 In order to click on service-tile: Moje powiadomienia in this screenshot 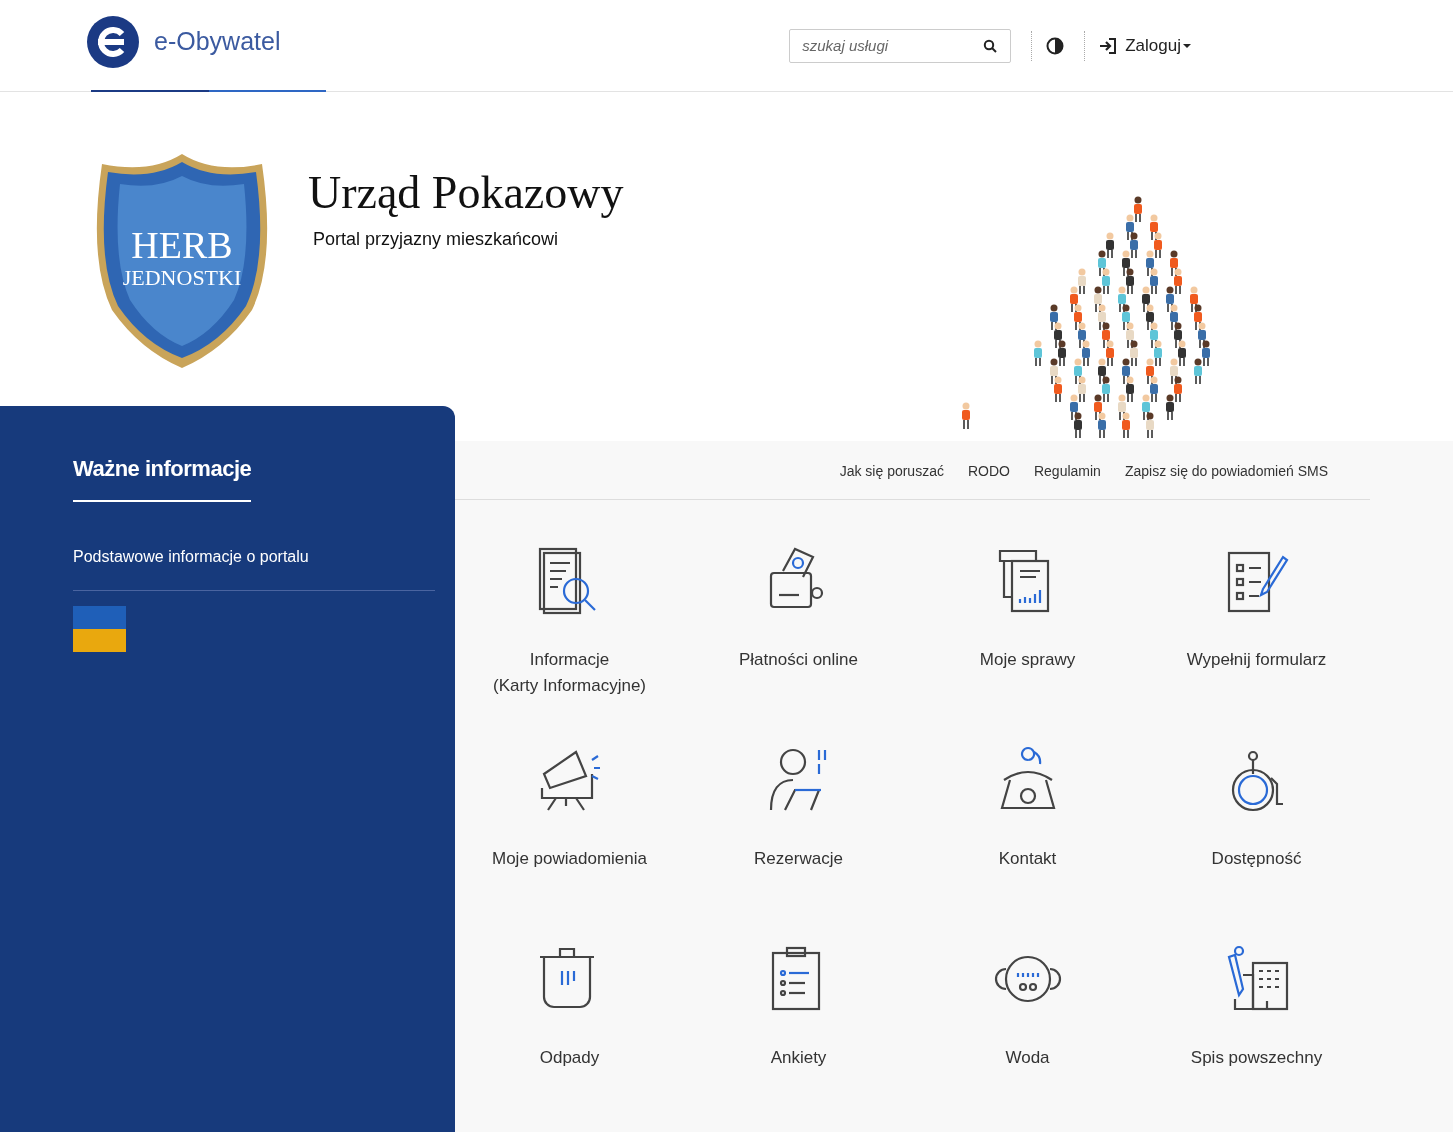, I will do `click(569, 845)`.